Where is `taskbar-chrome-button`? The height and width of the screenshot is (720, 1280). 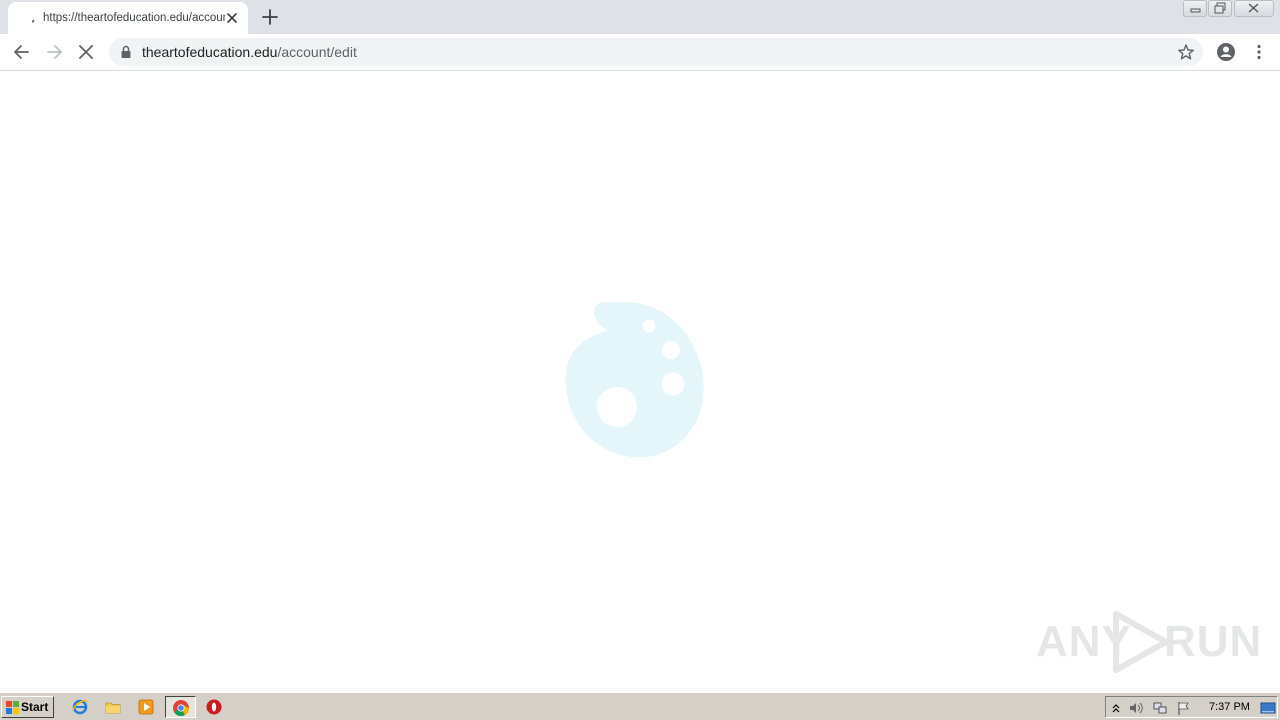
taskbar-chrome-button is located at coordinates (180, 707).